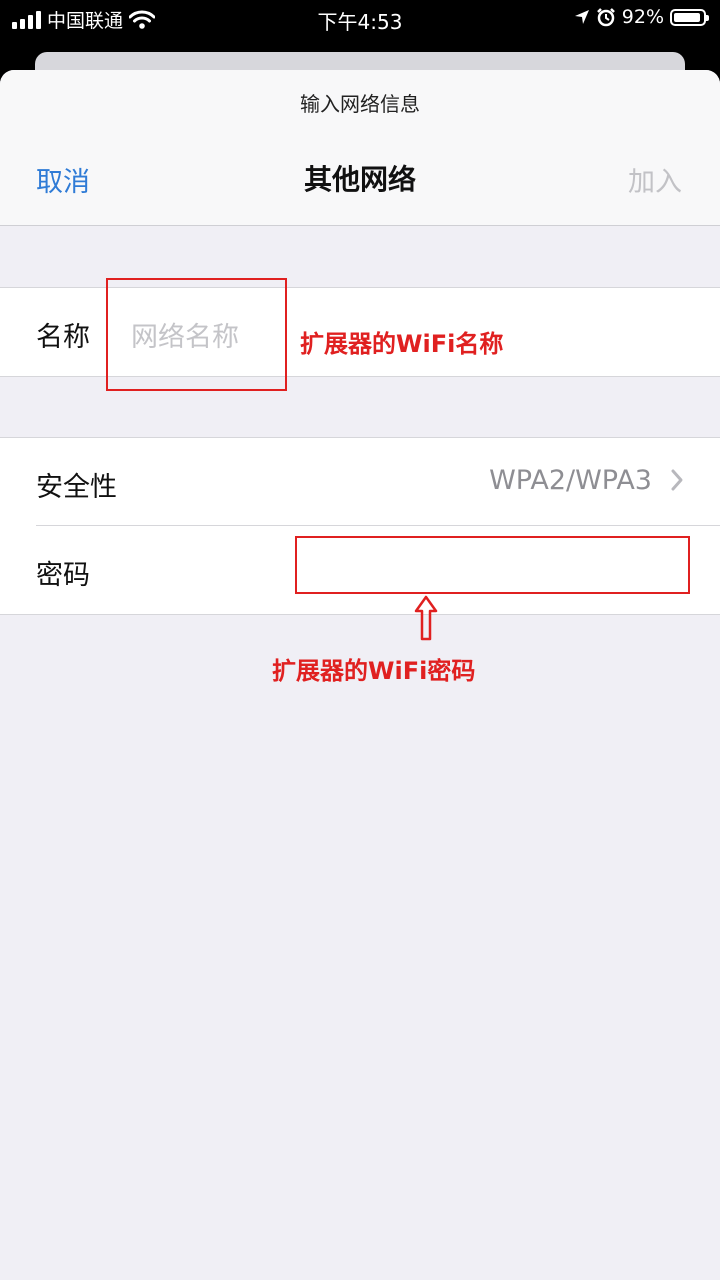 This screenshot has height=1280, width=720. What do you see at coordinates (360, 104) in the screenshot?
I see `sheet-prompt: 输入网络信息` at bounding box center [360, 104].